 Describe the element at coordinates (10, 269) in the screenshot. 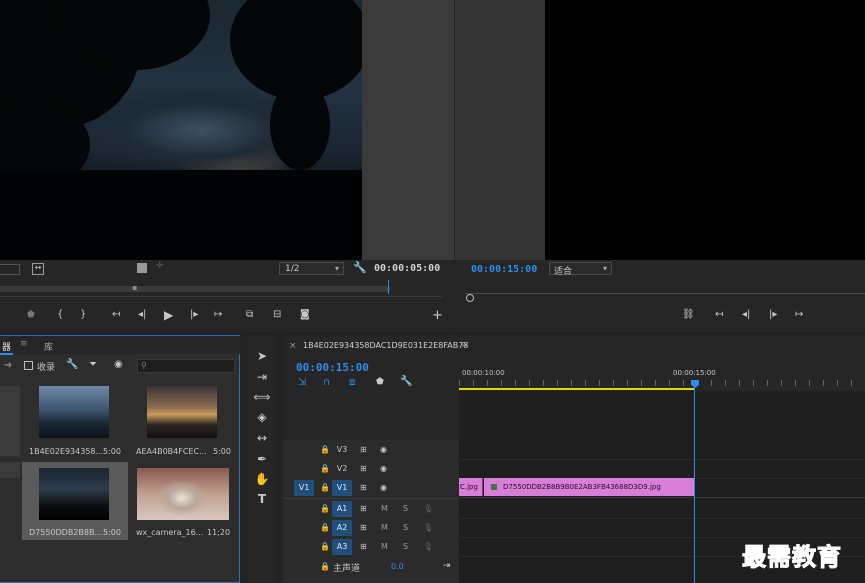

I see `dropdown-stub` at that location.